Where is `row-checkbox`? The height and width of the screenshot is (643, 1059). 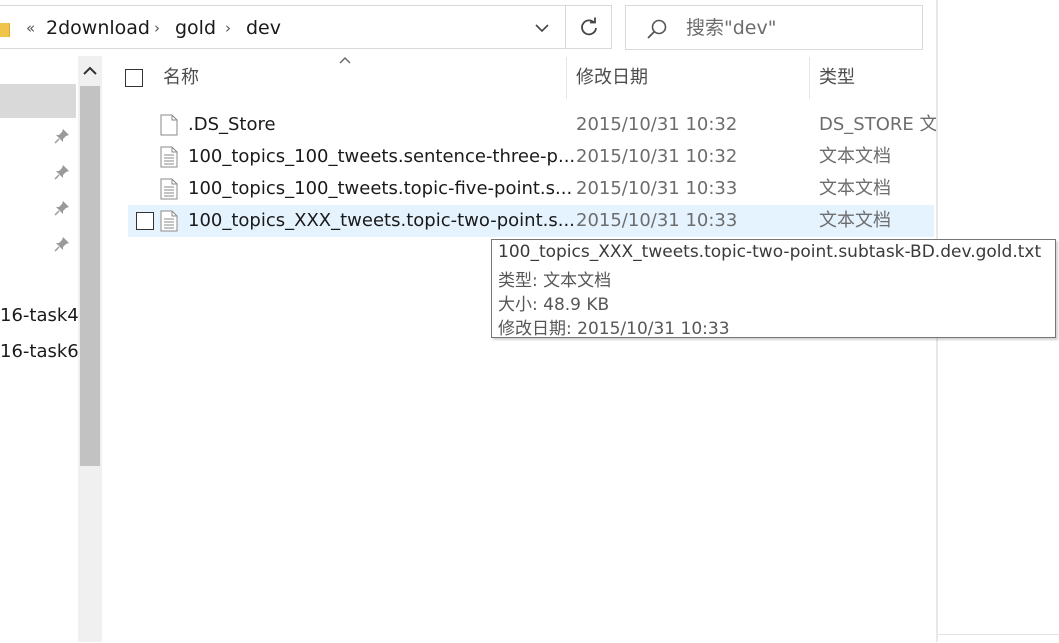
row-checkbox is located at coordinates (145, 221).